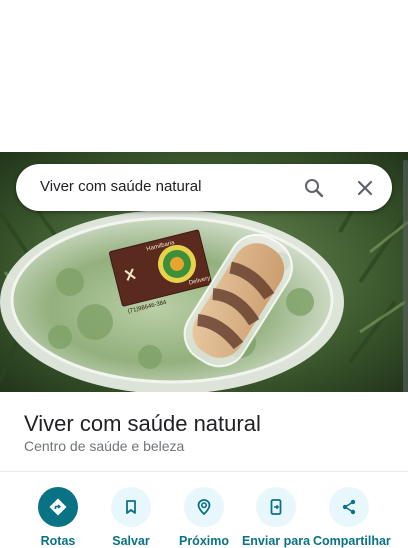  What do you see at coordinates (349, 507) in the screenshot?
I see `share-icon` at bounding box center [349, 507].